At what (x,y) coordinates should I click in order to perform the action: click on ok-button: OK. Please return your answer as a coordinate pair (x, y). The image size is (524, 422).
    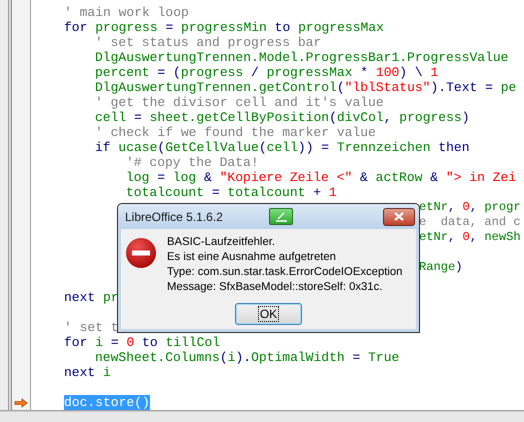
    Looking at the image, I should click on (268, 314).